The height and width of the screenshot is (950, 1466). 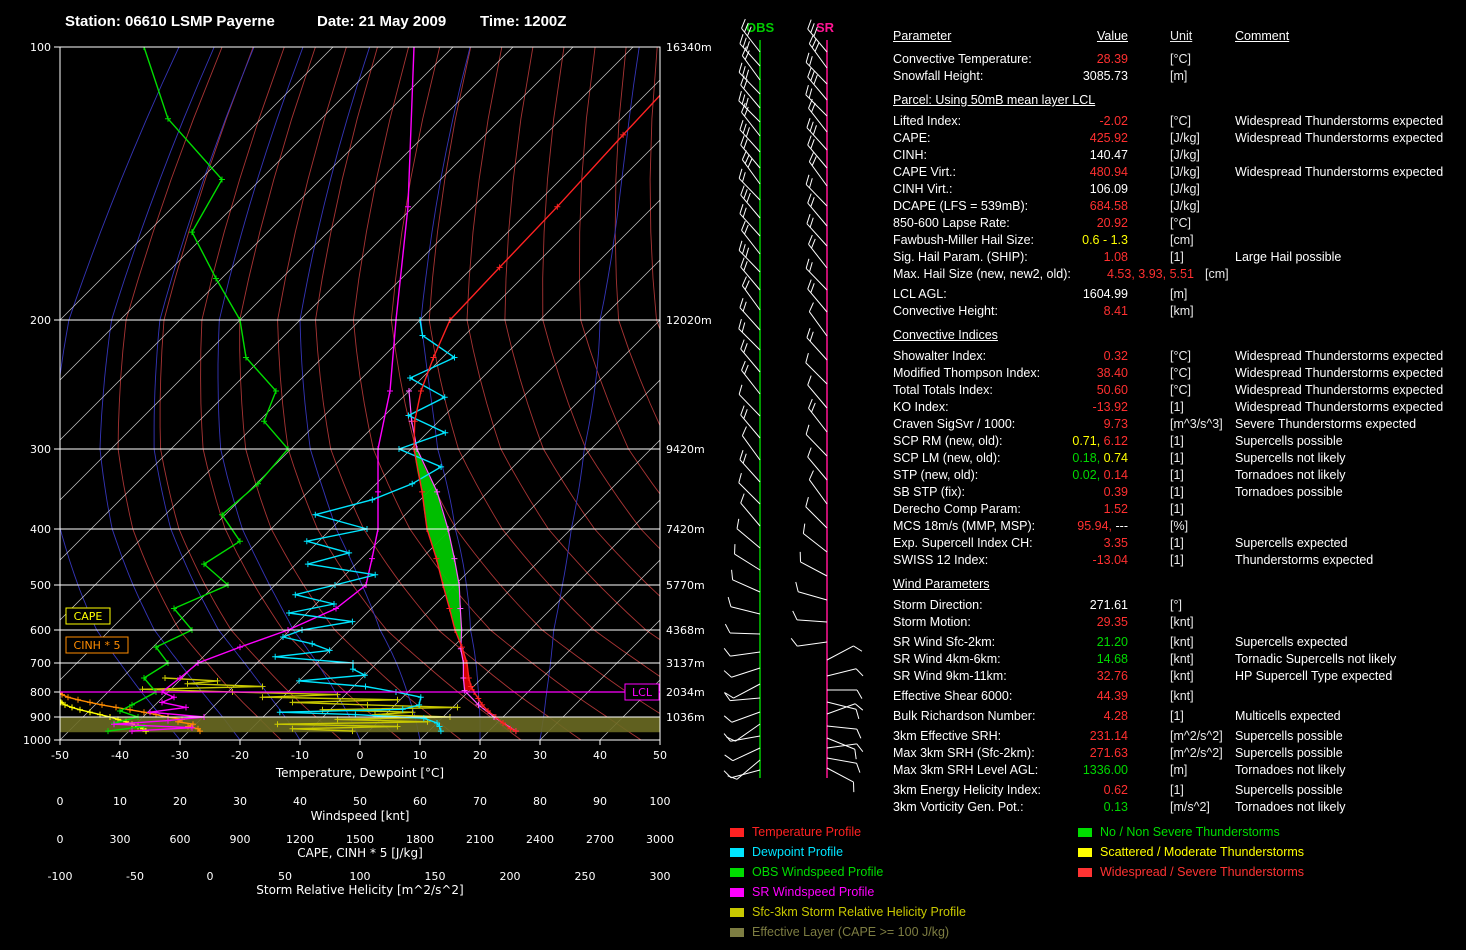 I want to click on table-header-row: Parameter Value Unit Comment, so click(x=1179, y=39).